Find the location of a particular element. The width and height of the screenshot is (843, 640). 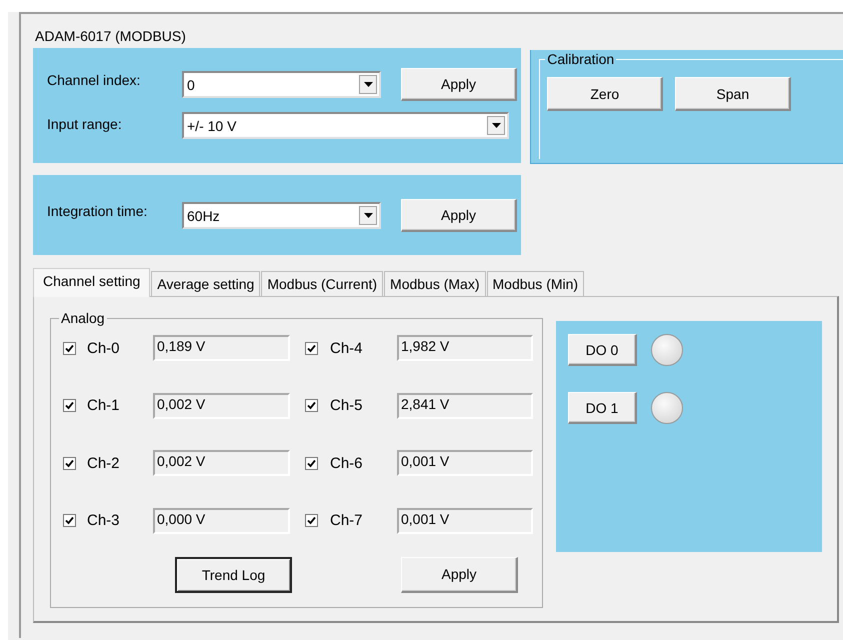

checkbox-label: Ch-3 is located at coordinates (104, 520).